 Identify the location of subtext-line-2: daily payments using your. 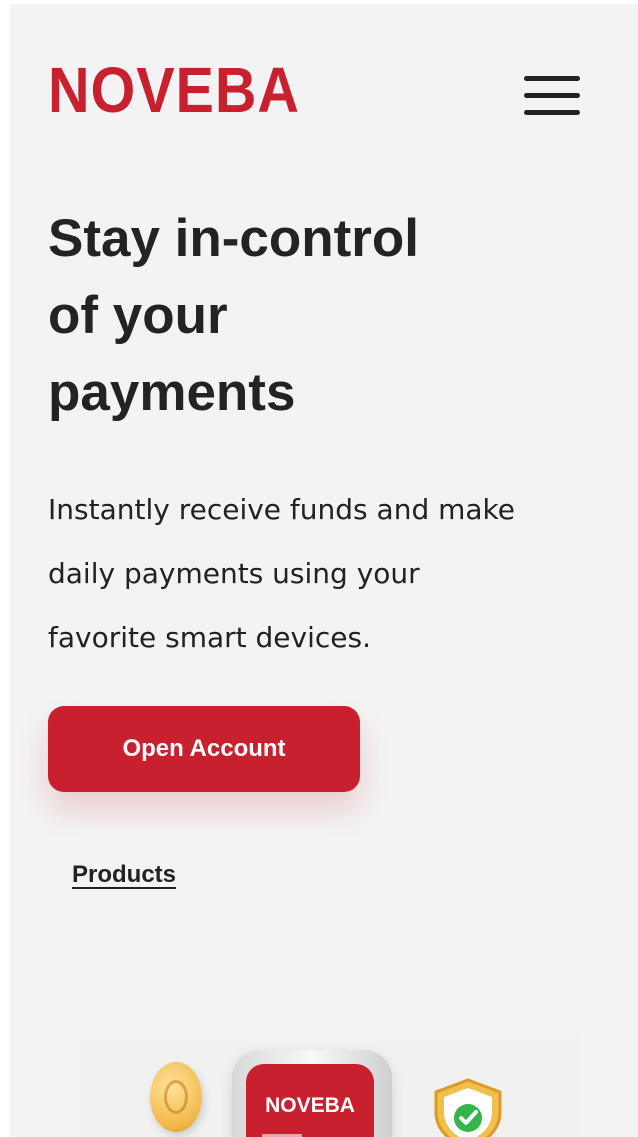
(234, 573).